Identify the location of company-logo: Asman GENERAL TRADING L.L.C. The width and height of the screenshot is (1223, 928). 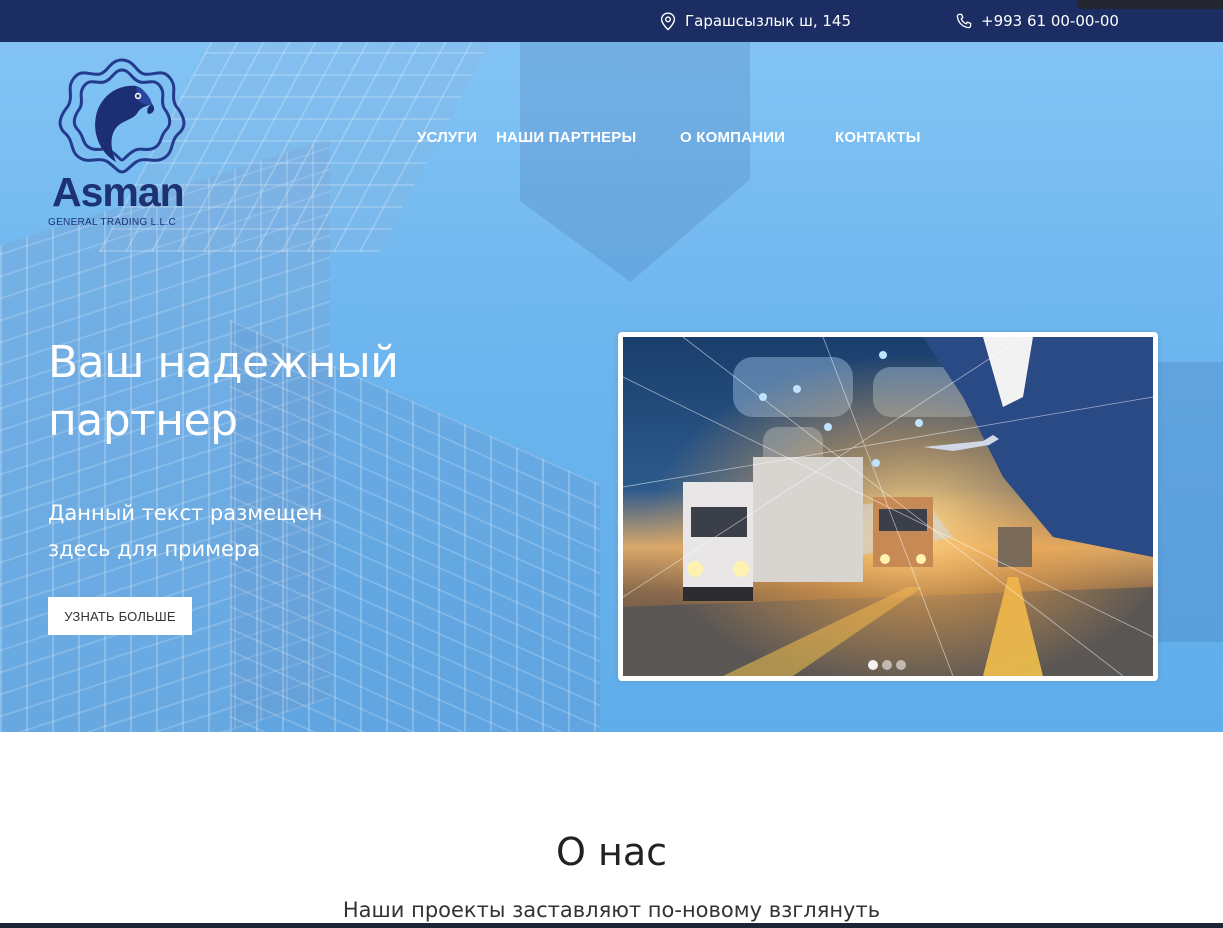
(123, 142).